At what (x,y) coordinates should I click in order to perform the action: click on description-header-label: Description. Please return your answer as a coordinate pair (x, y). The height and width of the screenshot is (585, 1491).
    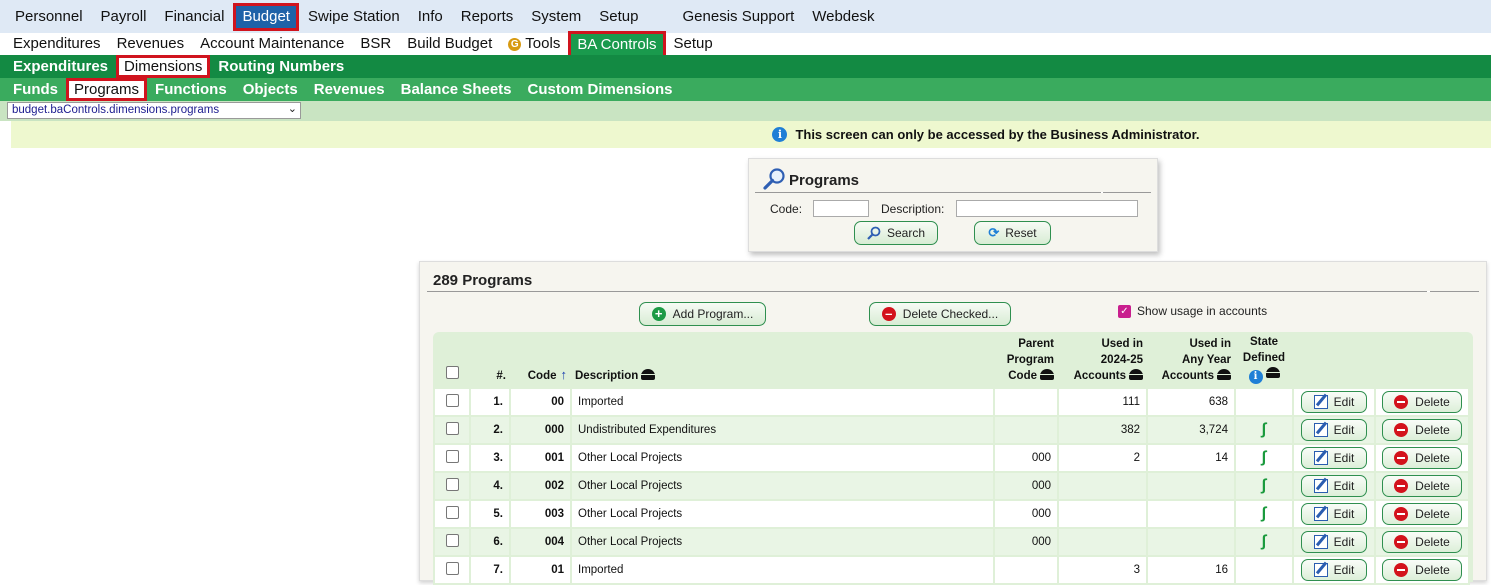
    Looking at the image, I should click on (607, 376).